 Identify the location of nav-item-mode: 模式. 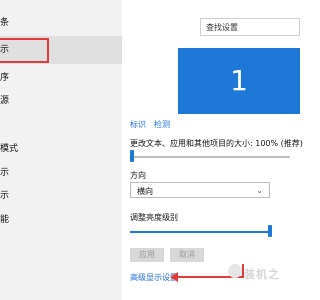
(9, 149).